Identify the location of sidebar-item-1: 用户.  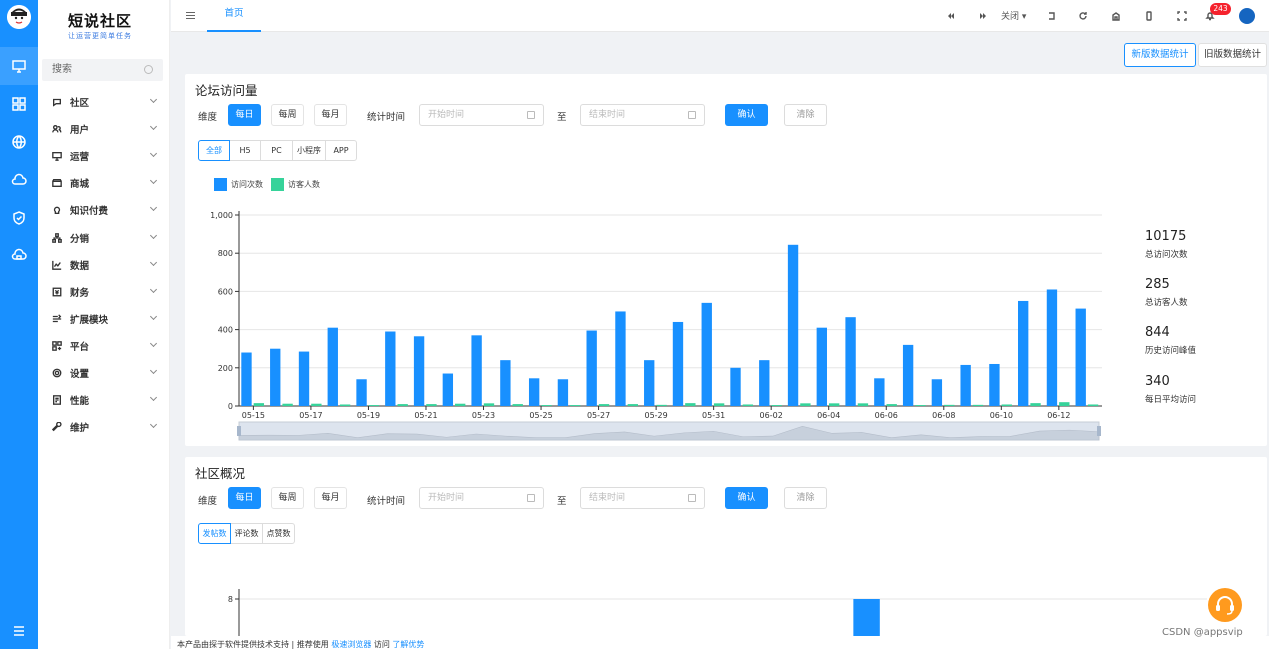
(104, 129).